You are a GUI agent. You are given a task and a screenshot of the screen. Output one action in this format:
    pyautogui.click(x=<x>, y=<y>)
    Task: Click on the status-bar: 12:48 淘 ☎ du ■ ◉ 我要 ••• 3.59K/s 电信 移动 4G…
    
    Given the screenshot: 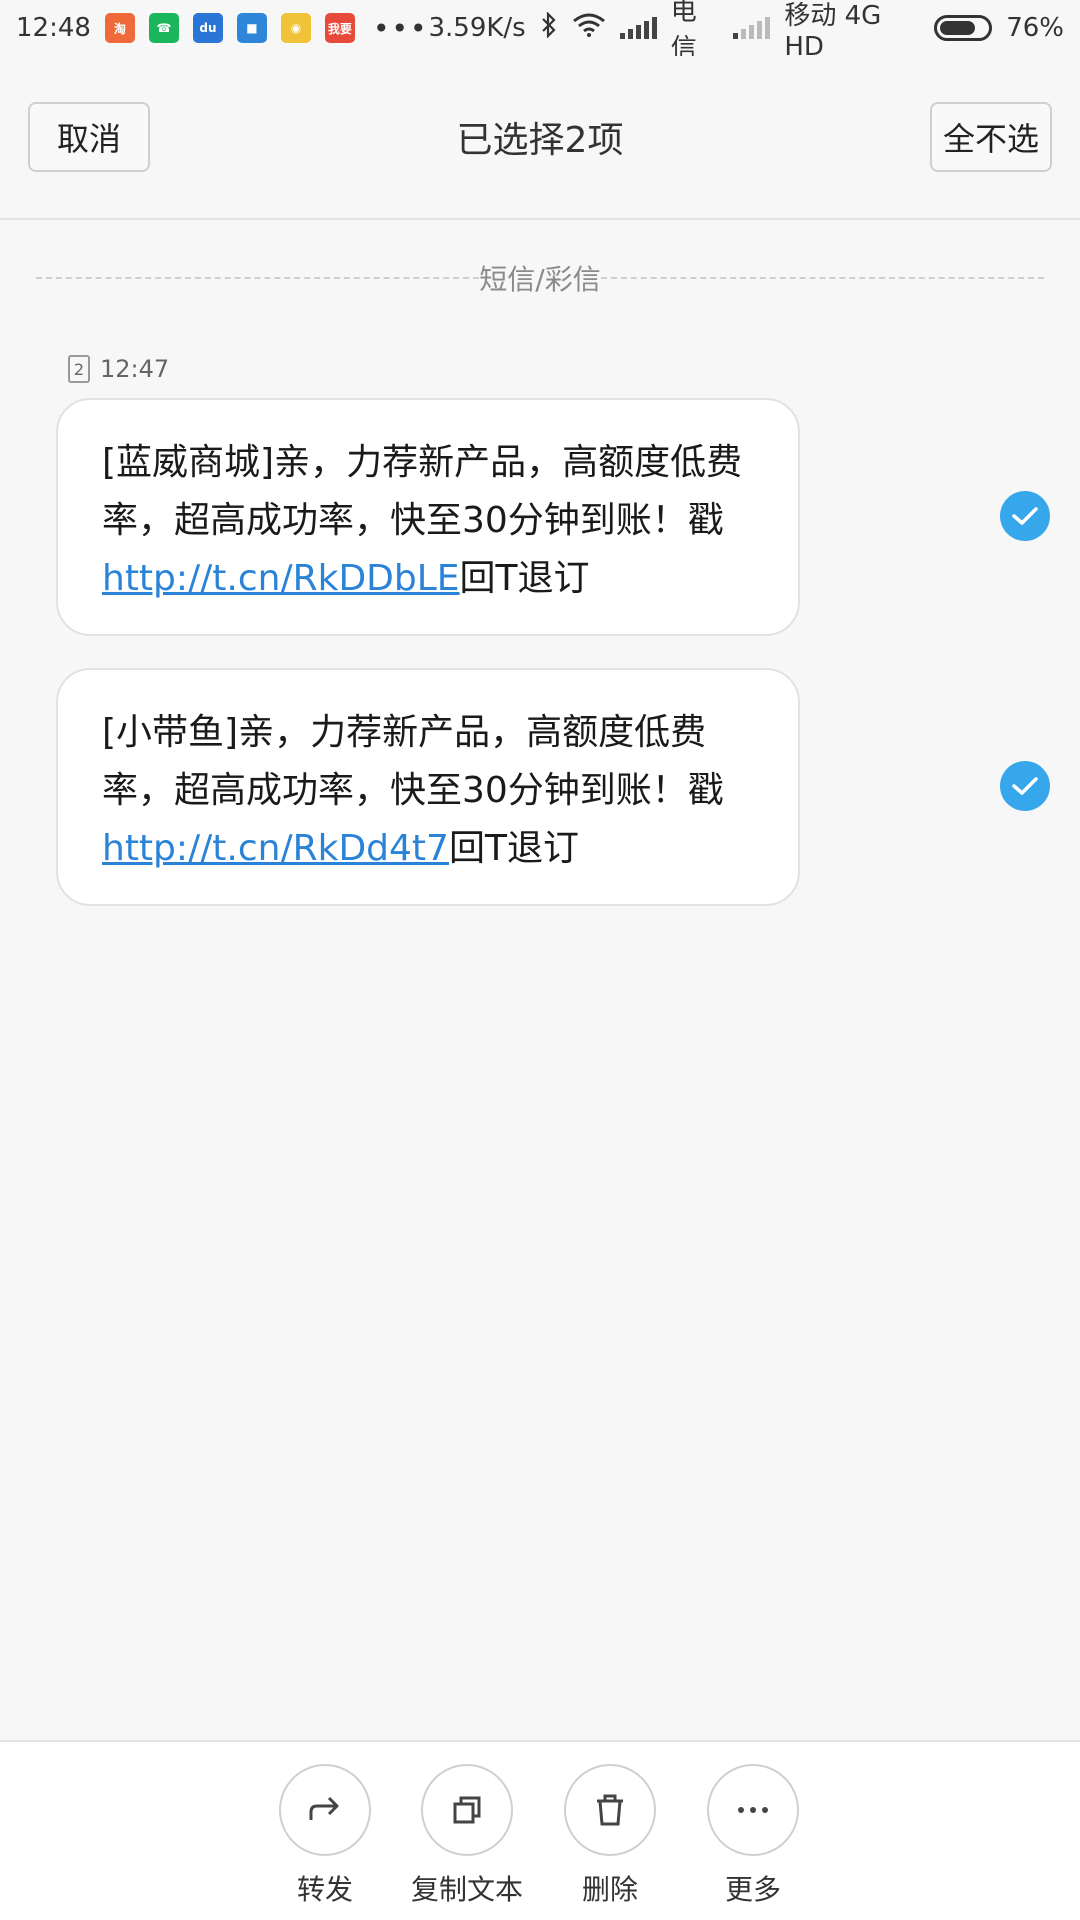 What is the action you would take?
    pyautogui.click(x=540, y=32)
    